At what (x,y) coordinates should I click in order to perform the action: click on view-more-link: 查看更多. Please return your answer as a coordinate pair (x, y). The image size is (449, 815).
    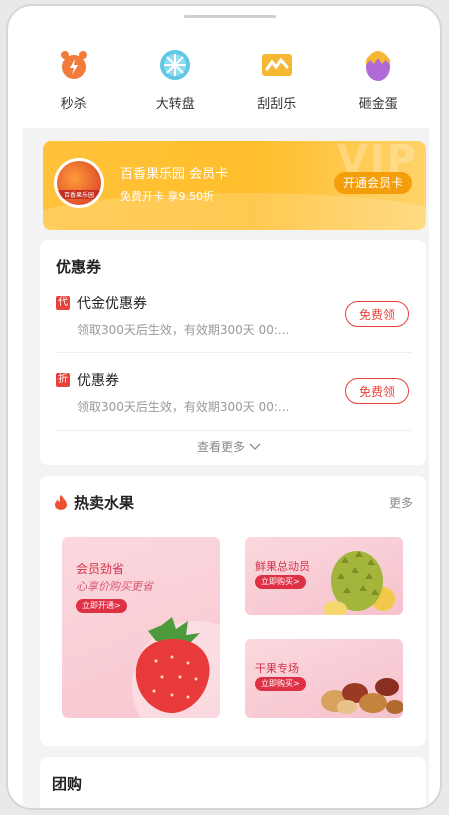
    Looking at the image, I should click on (229, 446).